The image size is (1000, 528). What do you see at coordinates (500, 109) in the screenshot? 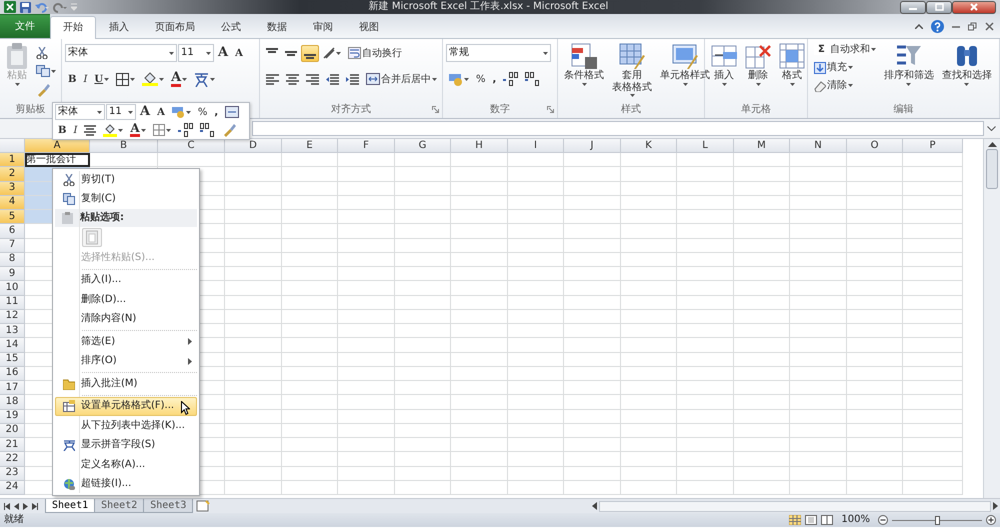
I see `group-label: 数字` at bounding box center [500, 109].